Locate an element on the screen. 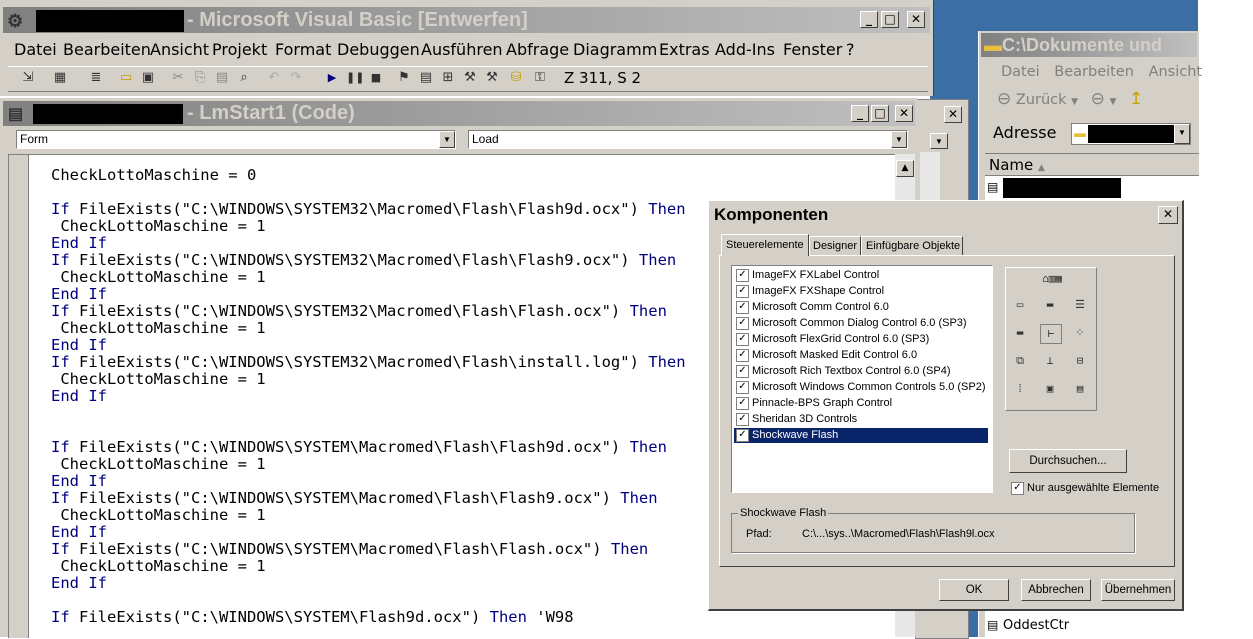 This screenshot has width=1253, height=639. menu-addins: Add-Ins is located at coordinates (745, 49).